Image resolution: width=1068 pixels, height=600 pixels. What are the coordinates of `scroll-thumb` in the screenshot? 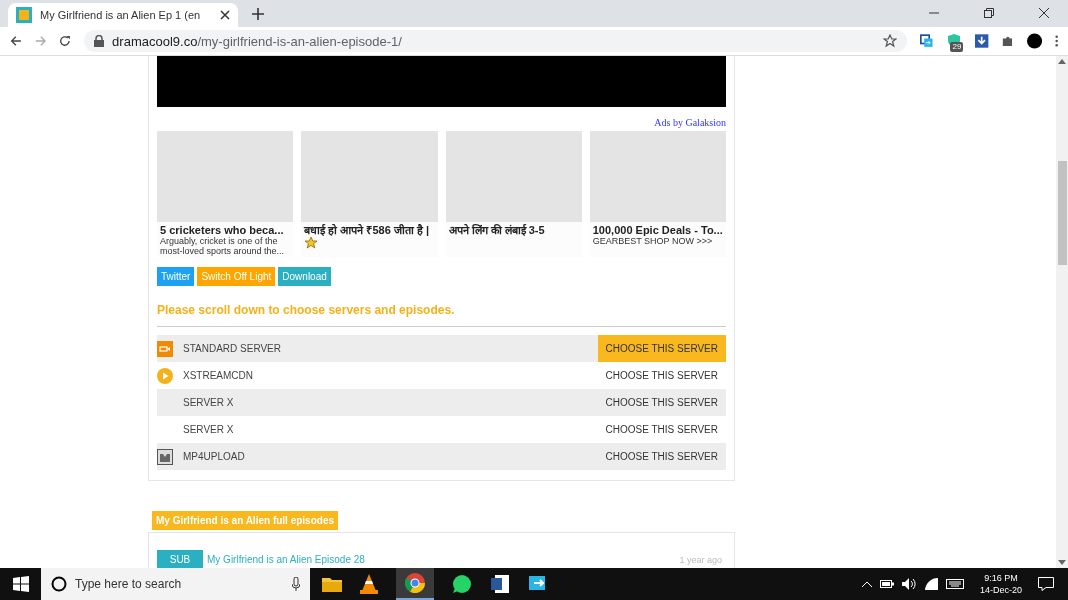 It's located at (1062, 213).